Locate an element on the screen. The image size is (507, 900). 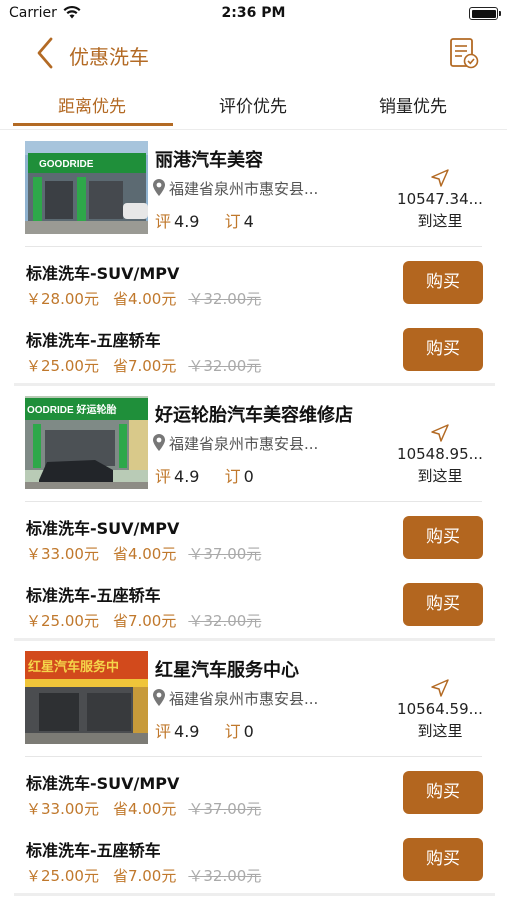
page-title: 优惠洗车 is located at coordinates (109, 57).